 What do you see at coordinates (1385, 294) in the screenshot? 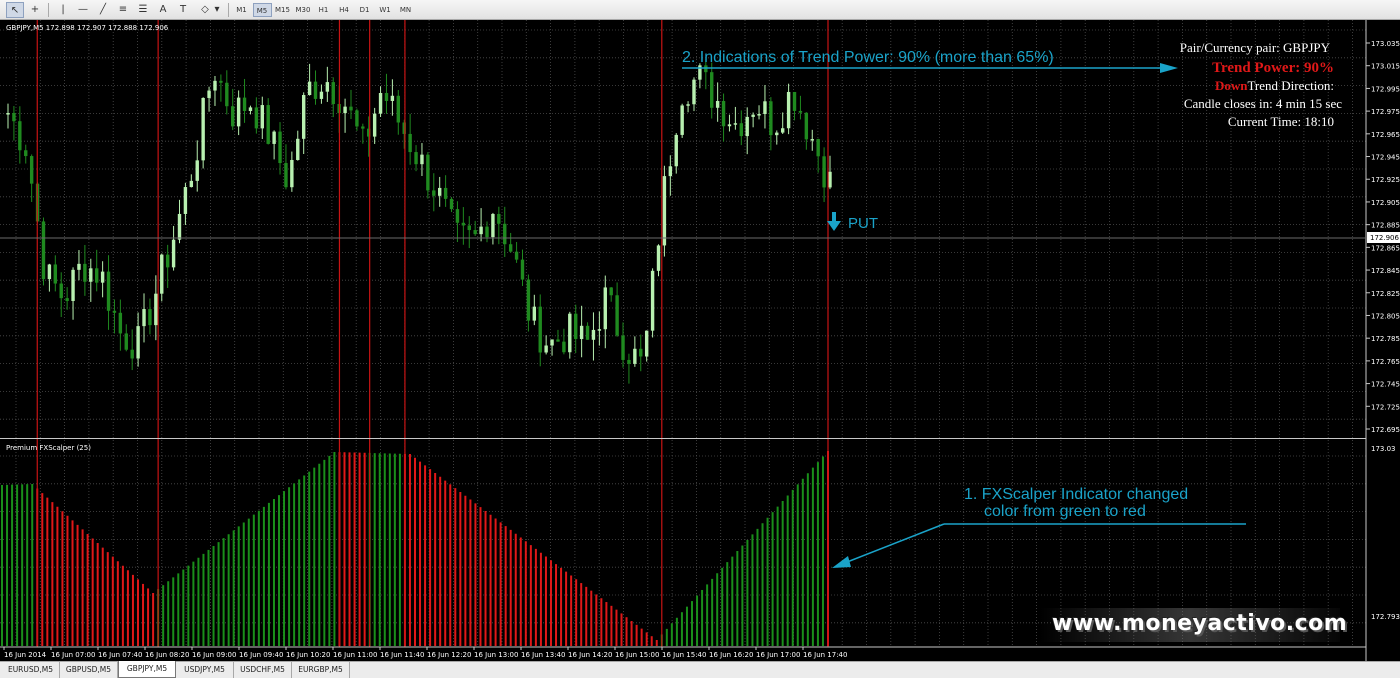
I see `price-label: 172.825` at bounding box center [1385, 294].